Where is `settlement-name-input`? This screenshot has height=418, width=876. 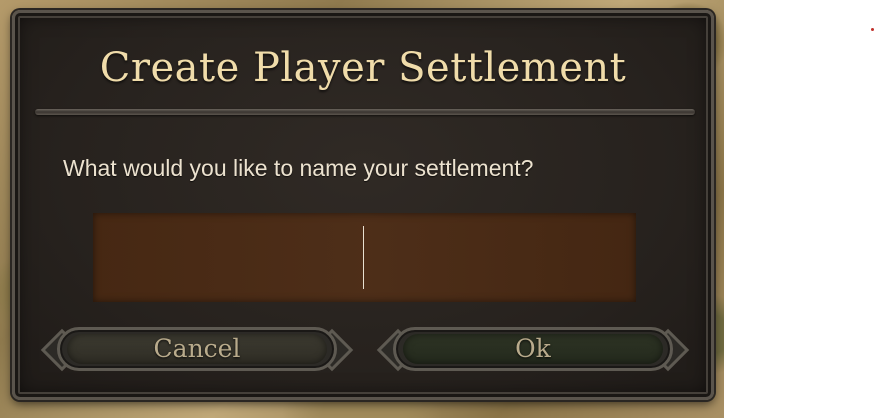 settlement-name-input is located at coordinates (364, 257).